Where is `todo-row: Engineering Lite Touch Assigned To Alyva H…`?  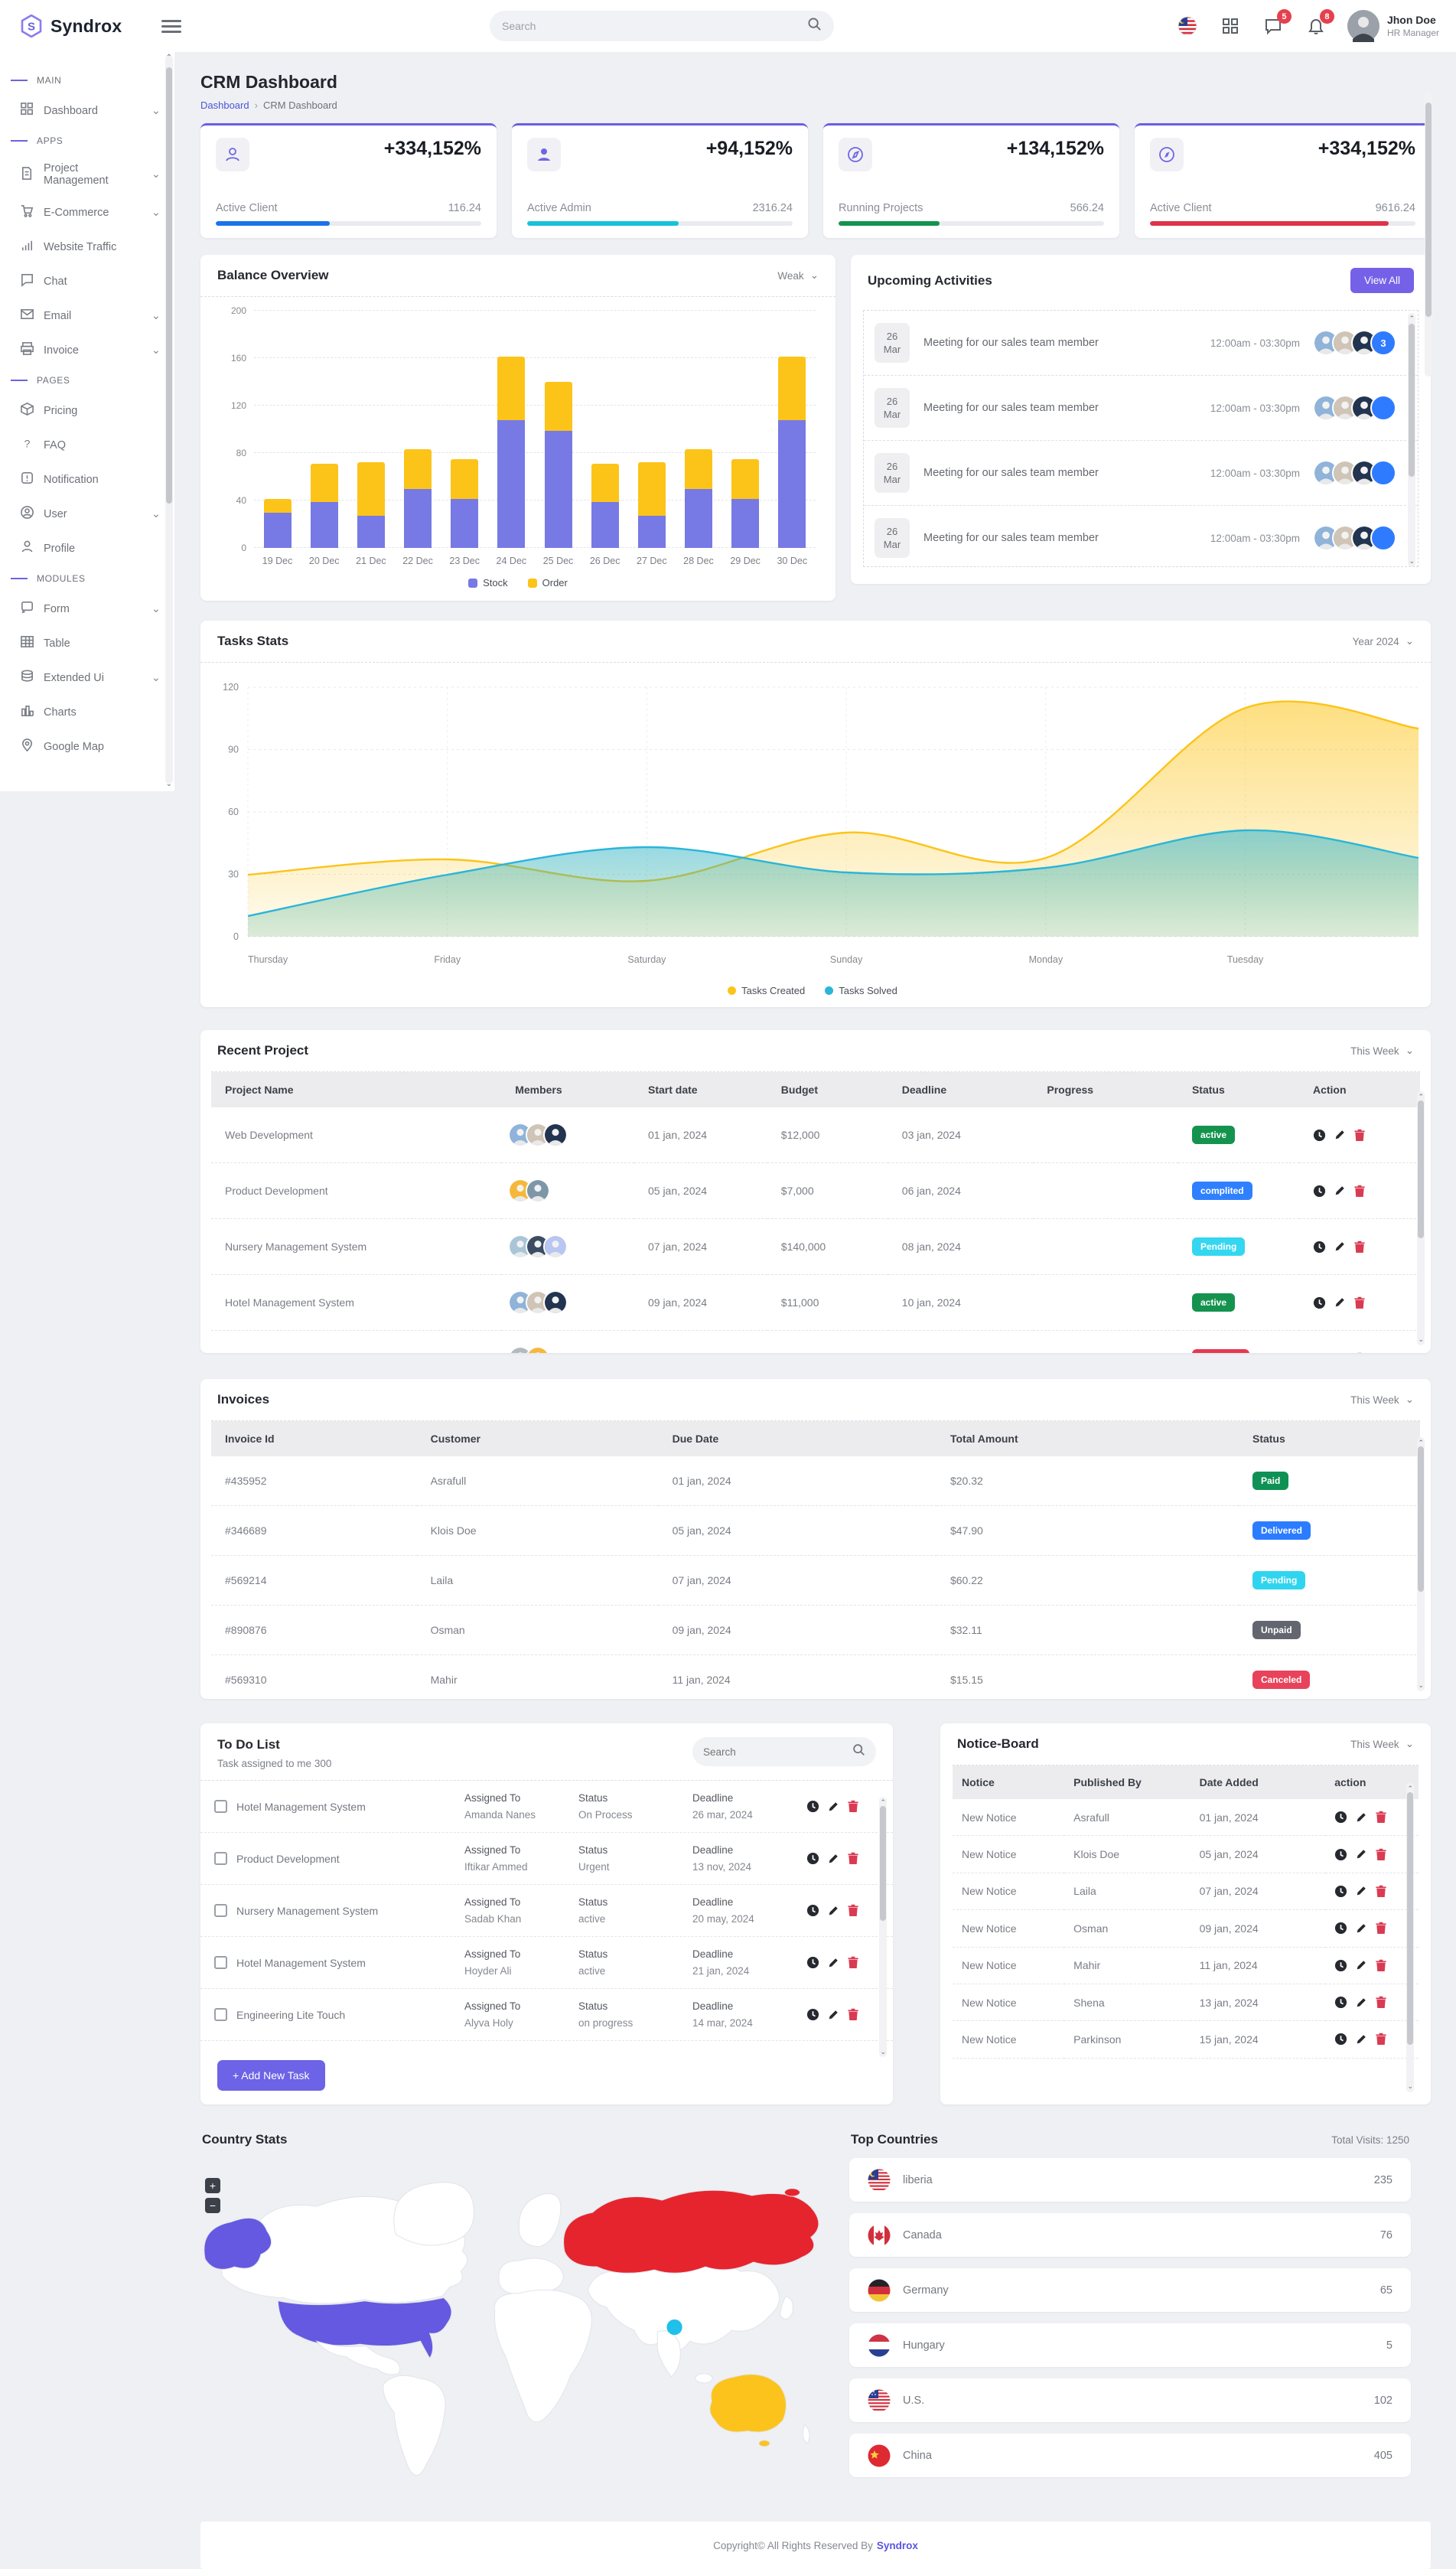 todo-row: Engineering Lite Touch Assigned To Alyva H… is located at coordinates (546, 2015).